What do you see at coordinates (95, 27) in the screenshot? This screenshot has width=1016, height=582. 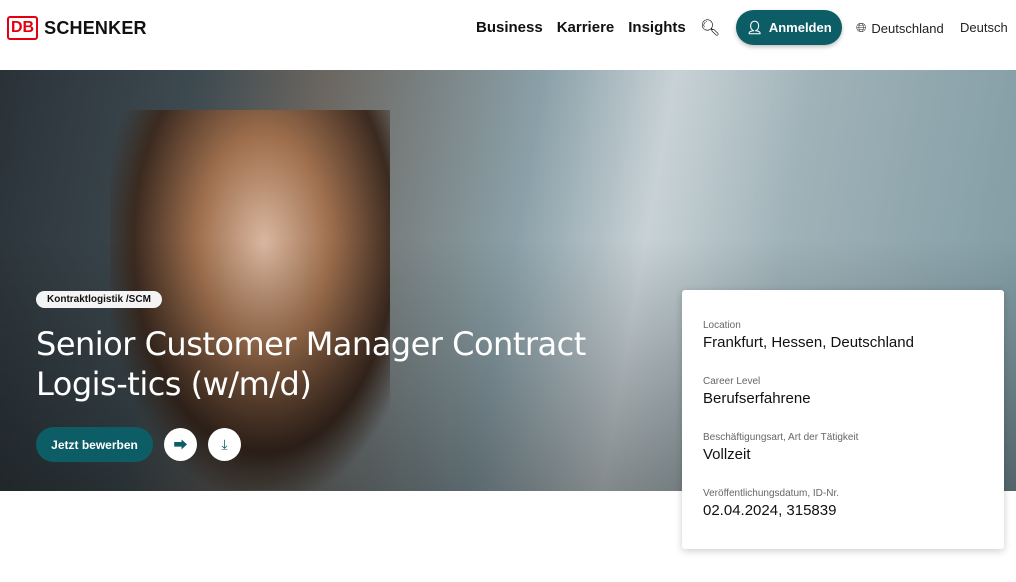 I see `brand-name: SCHENKER` at bounding box center [95, 27].